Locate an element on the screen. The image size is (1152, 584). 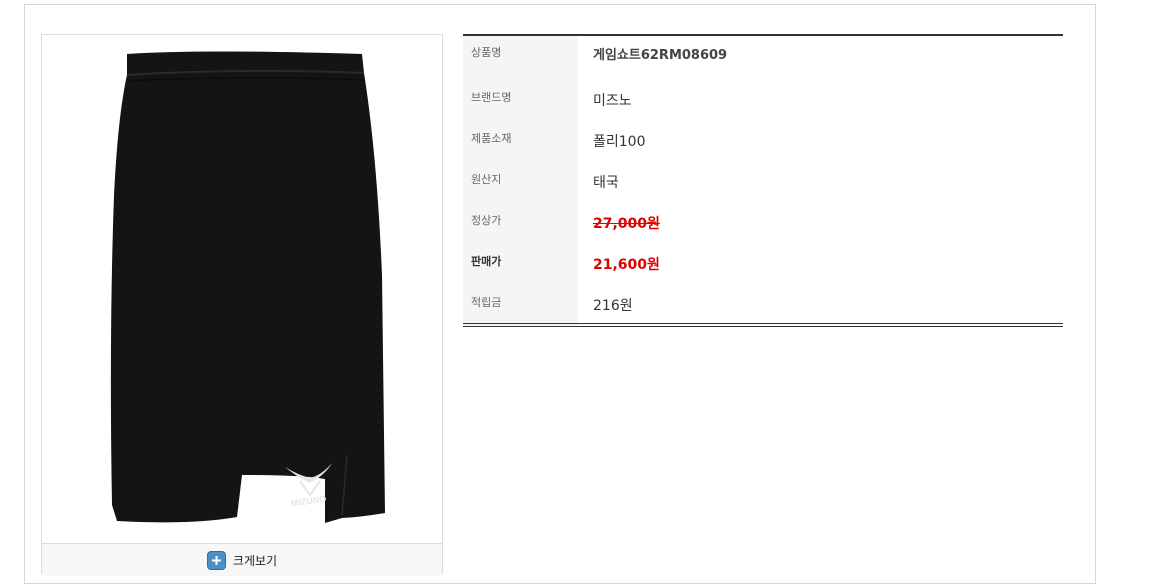
info-label-sale-price: 판매가 is located at coordinates (520, 265).